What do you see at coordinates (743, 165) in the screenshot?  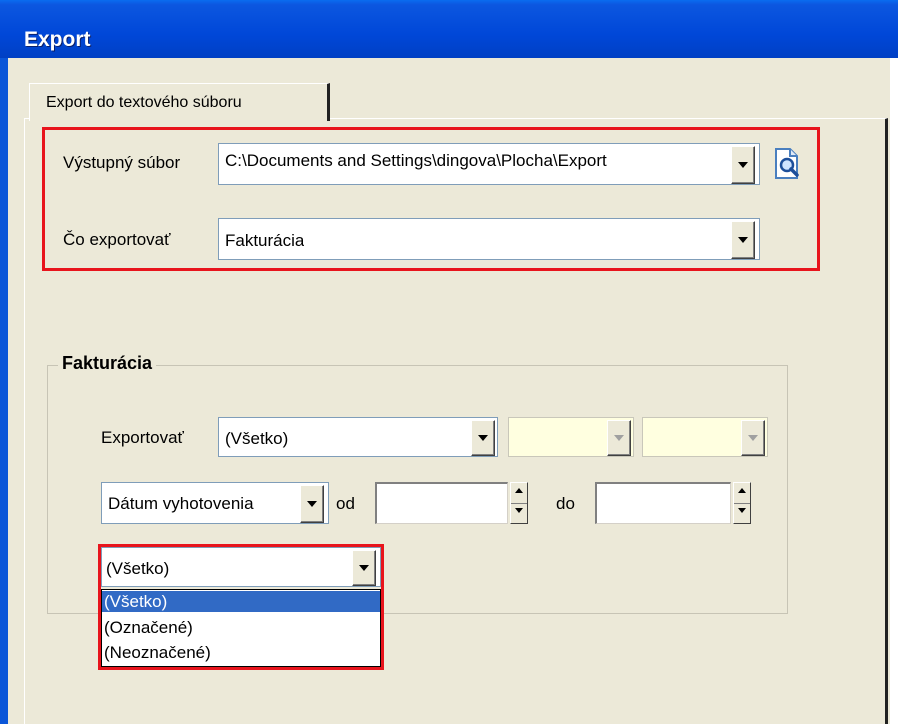 I see `output-file-dropdown-button` at bounding box center [743, 165].